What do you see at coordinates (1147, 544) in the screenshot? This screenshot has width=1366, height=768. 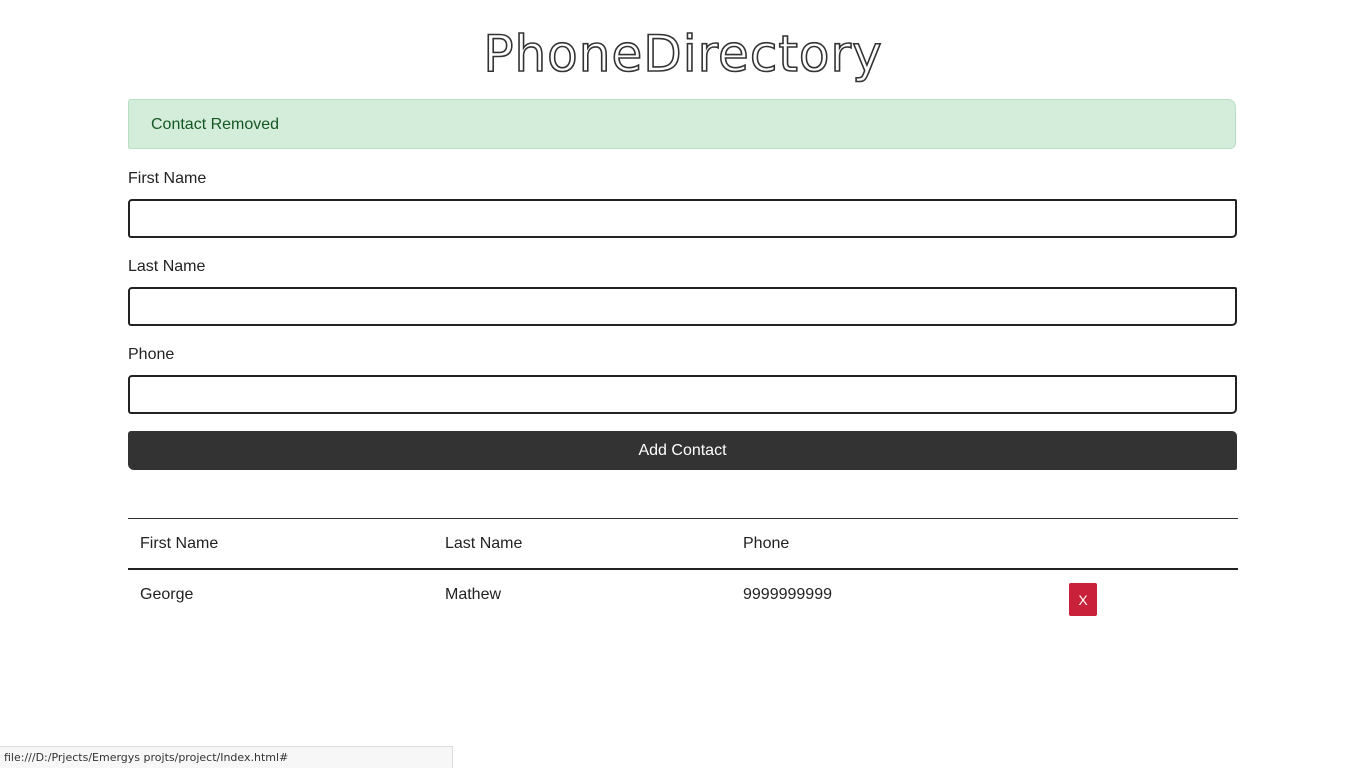 I see `header-actions` at bounding box center [1147, 544].